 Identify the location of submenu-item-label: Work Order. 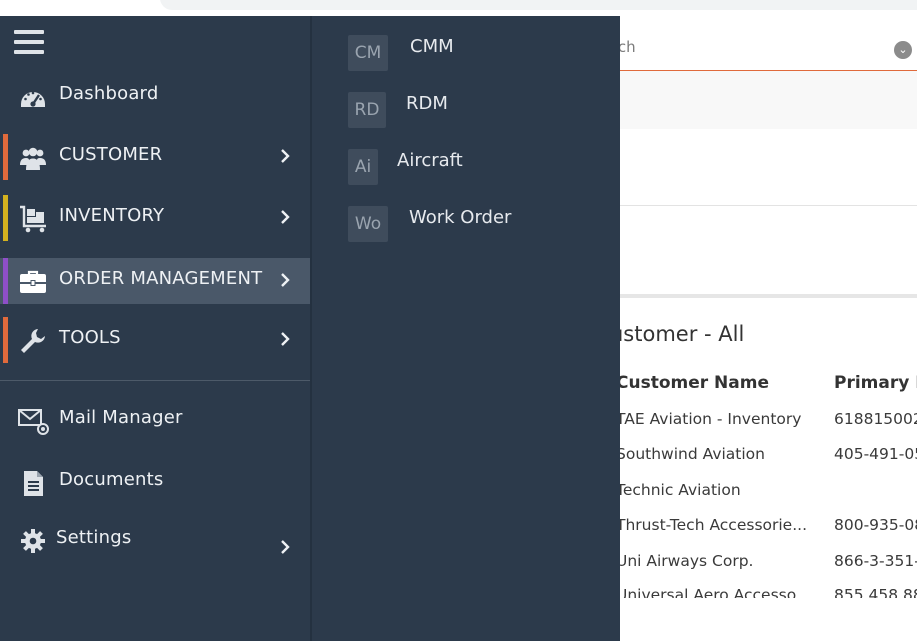
(460, 217).